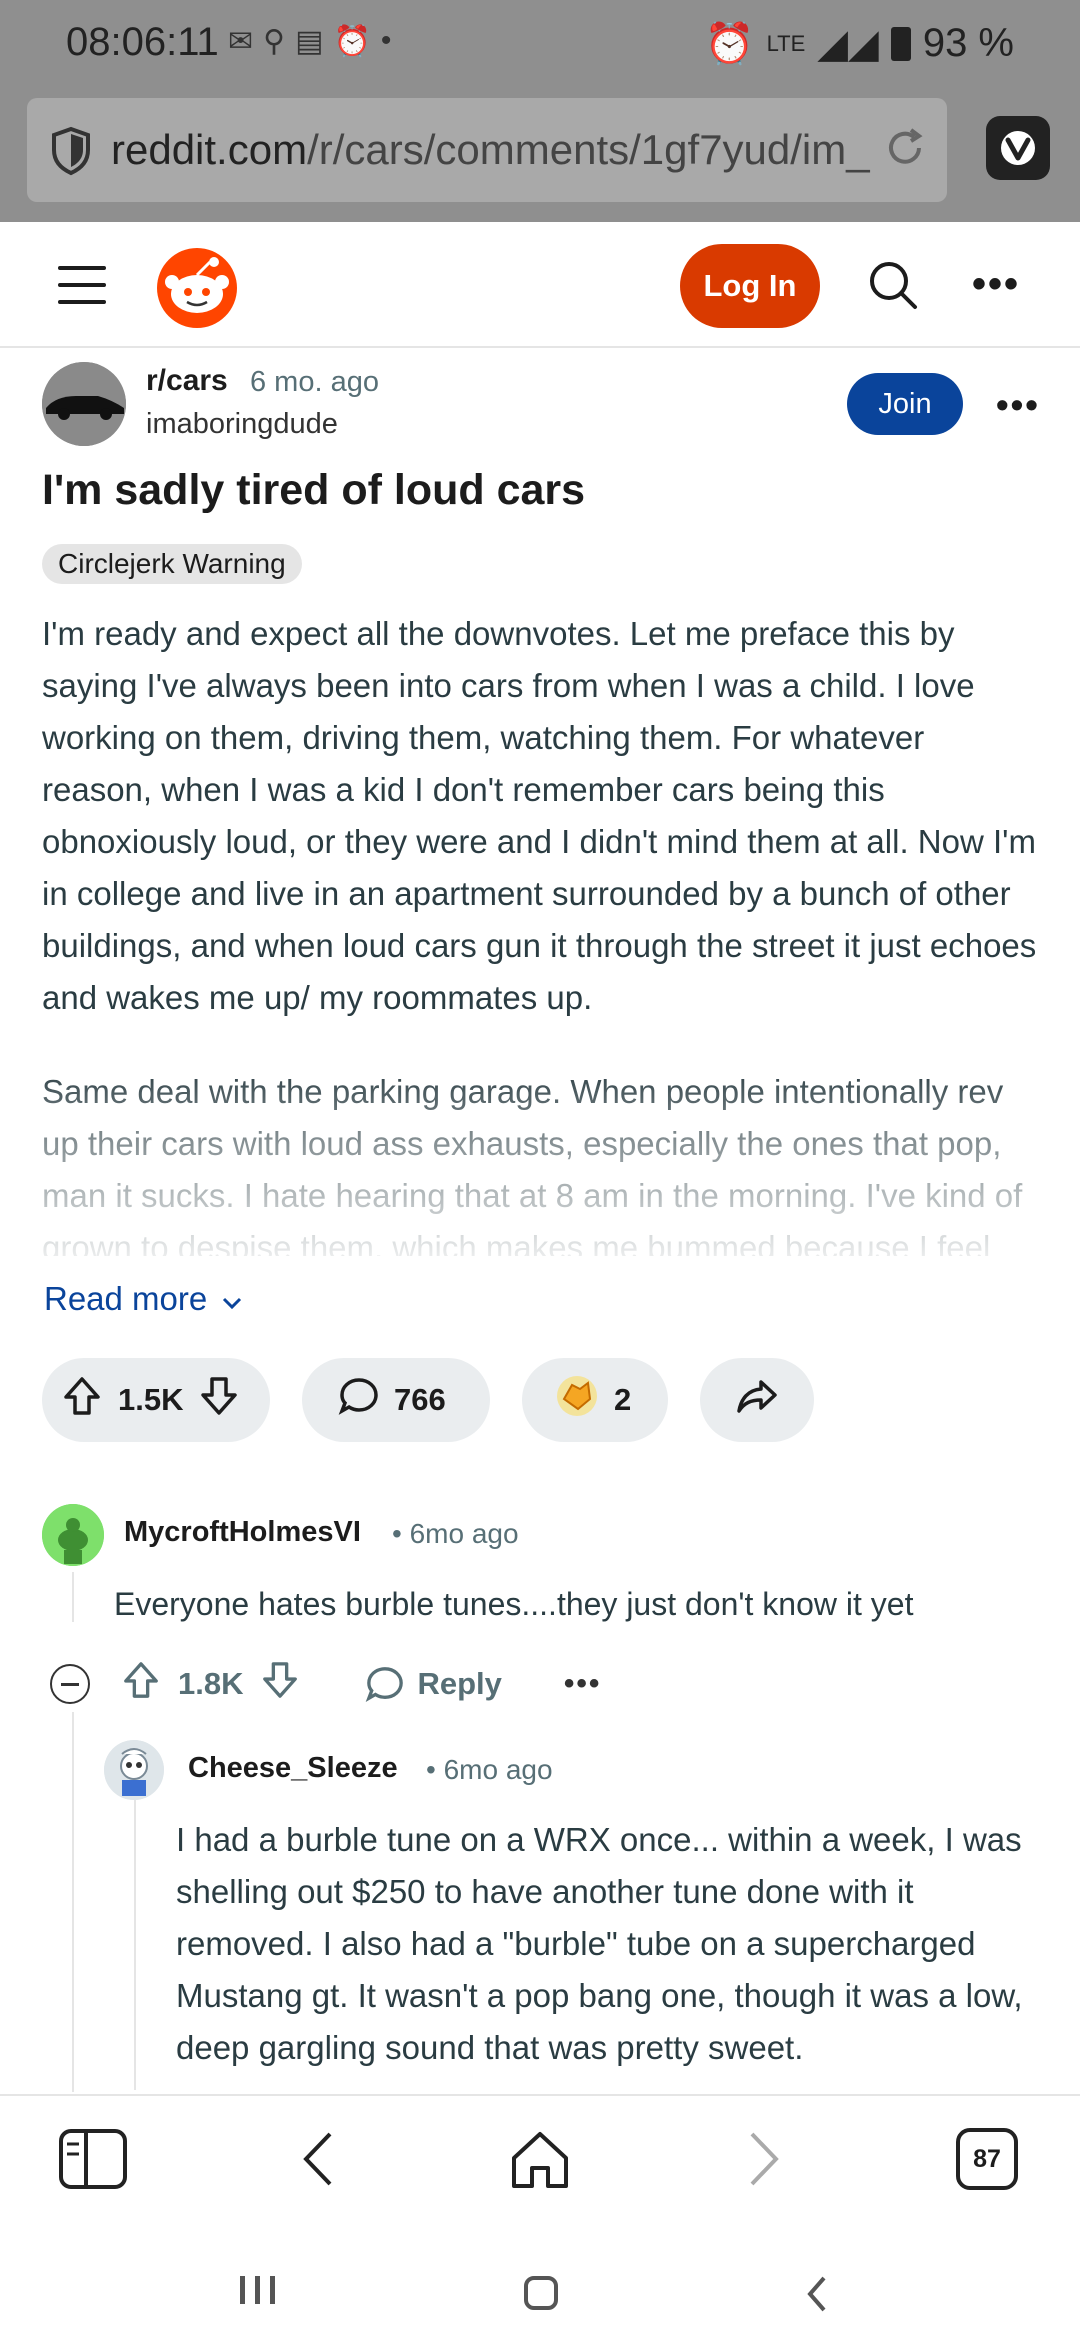 The height and width of the screenshot is (2340, 1080). I want to click on vivaldi-menu-icon, so click(1018, 148).